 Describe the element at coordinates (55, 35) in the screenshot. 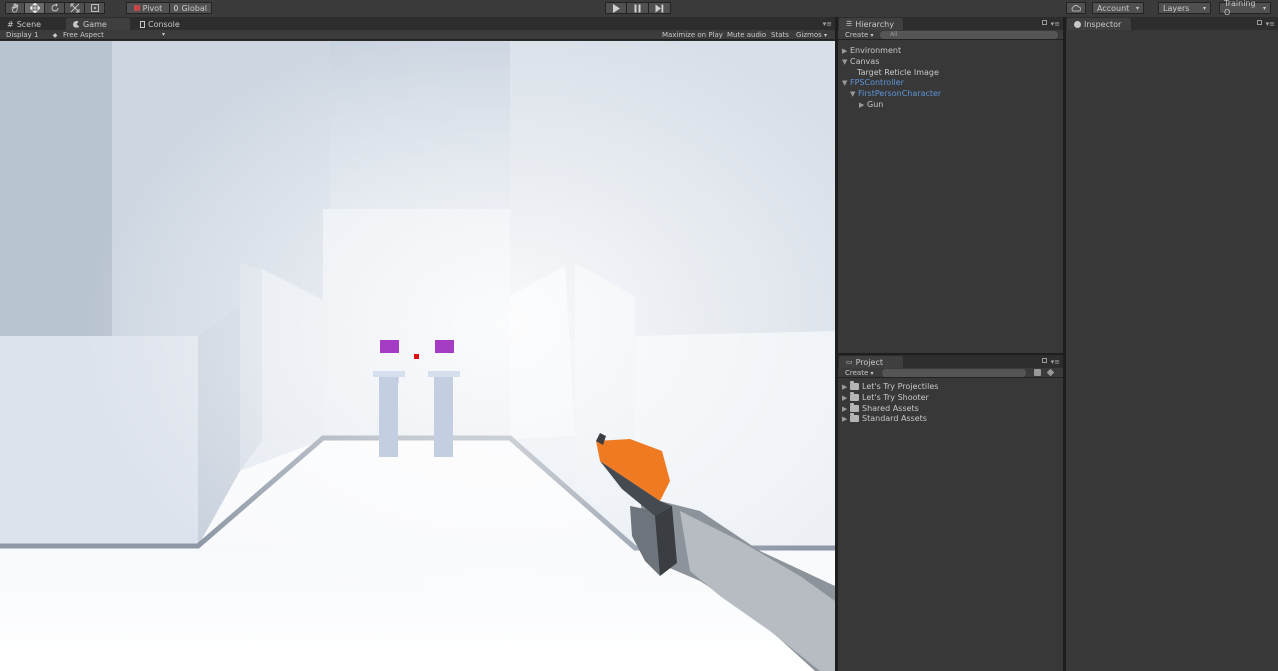

I see `dropdown-arrow-icon: ◆` at that location.